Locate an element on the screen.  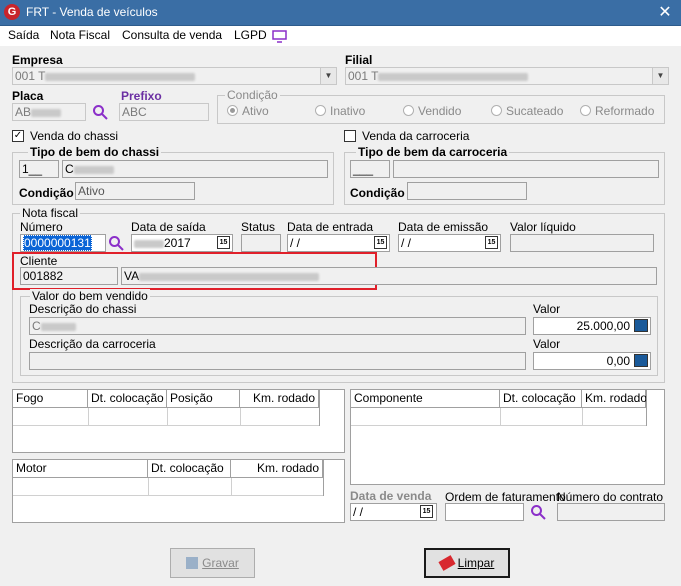
desc-chassi-field: C is located at coordinates (277, 326).